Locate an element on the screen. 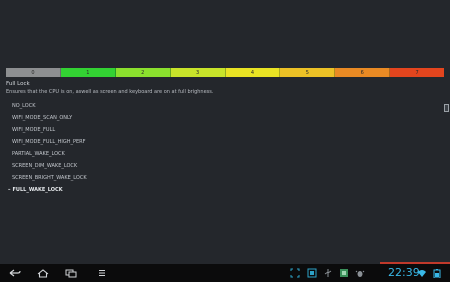 The width and height of the screenshot is (450, 282). wifi-icon is located at coordinates (422, 273).